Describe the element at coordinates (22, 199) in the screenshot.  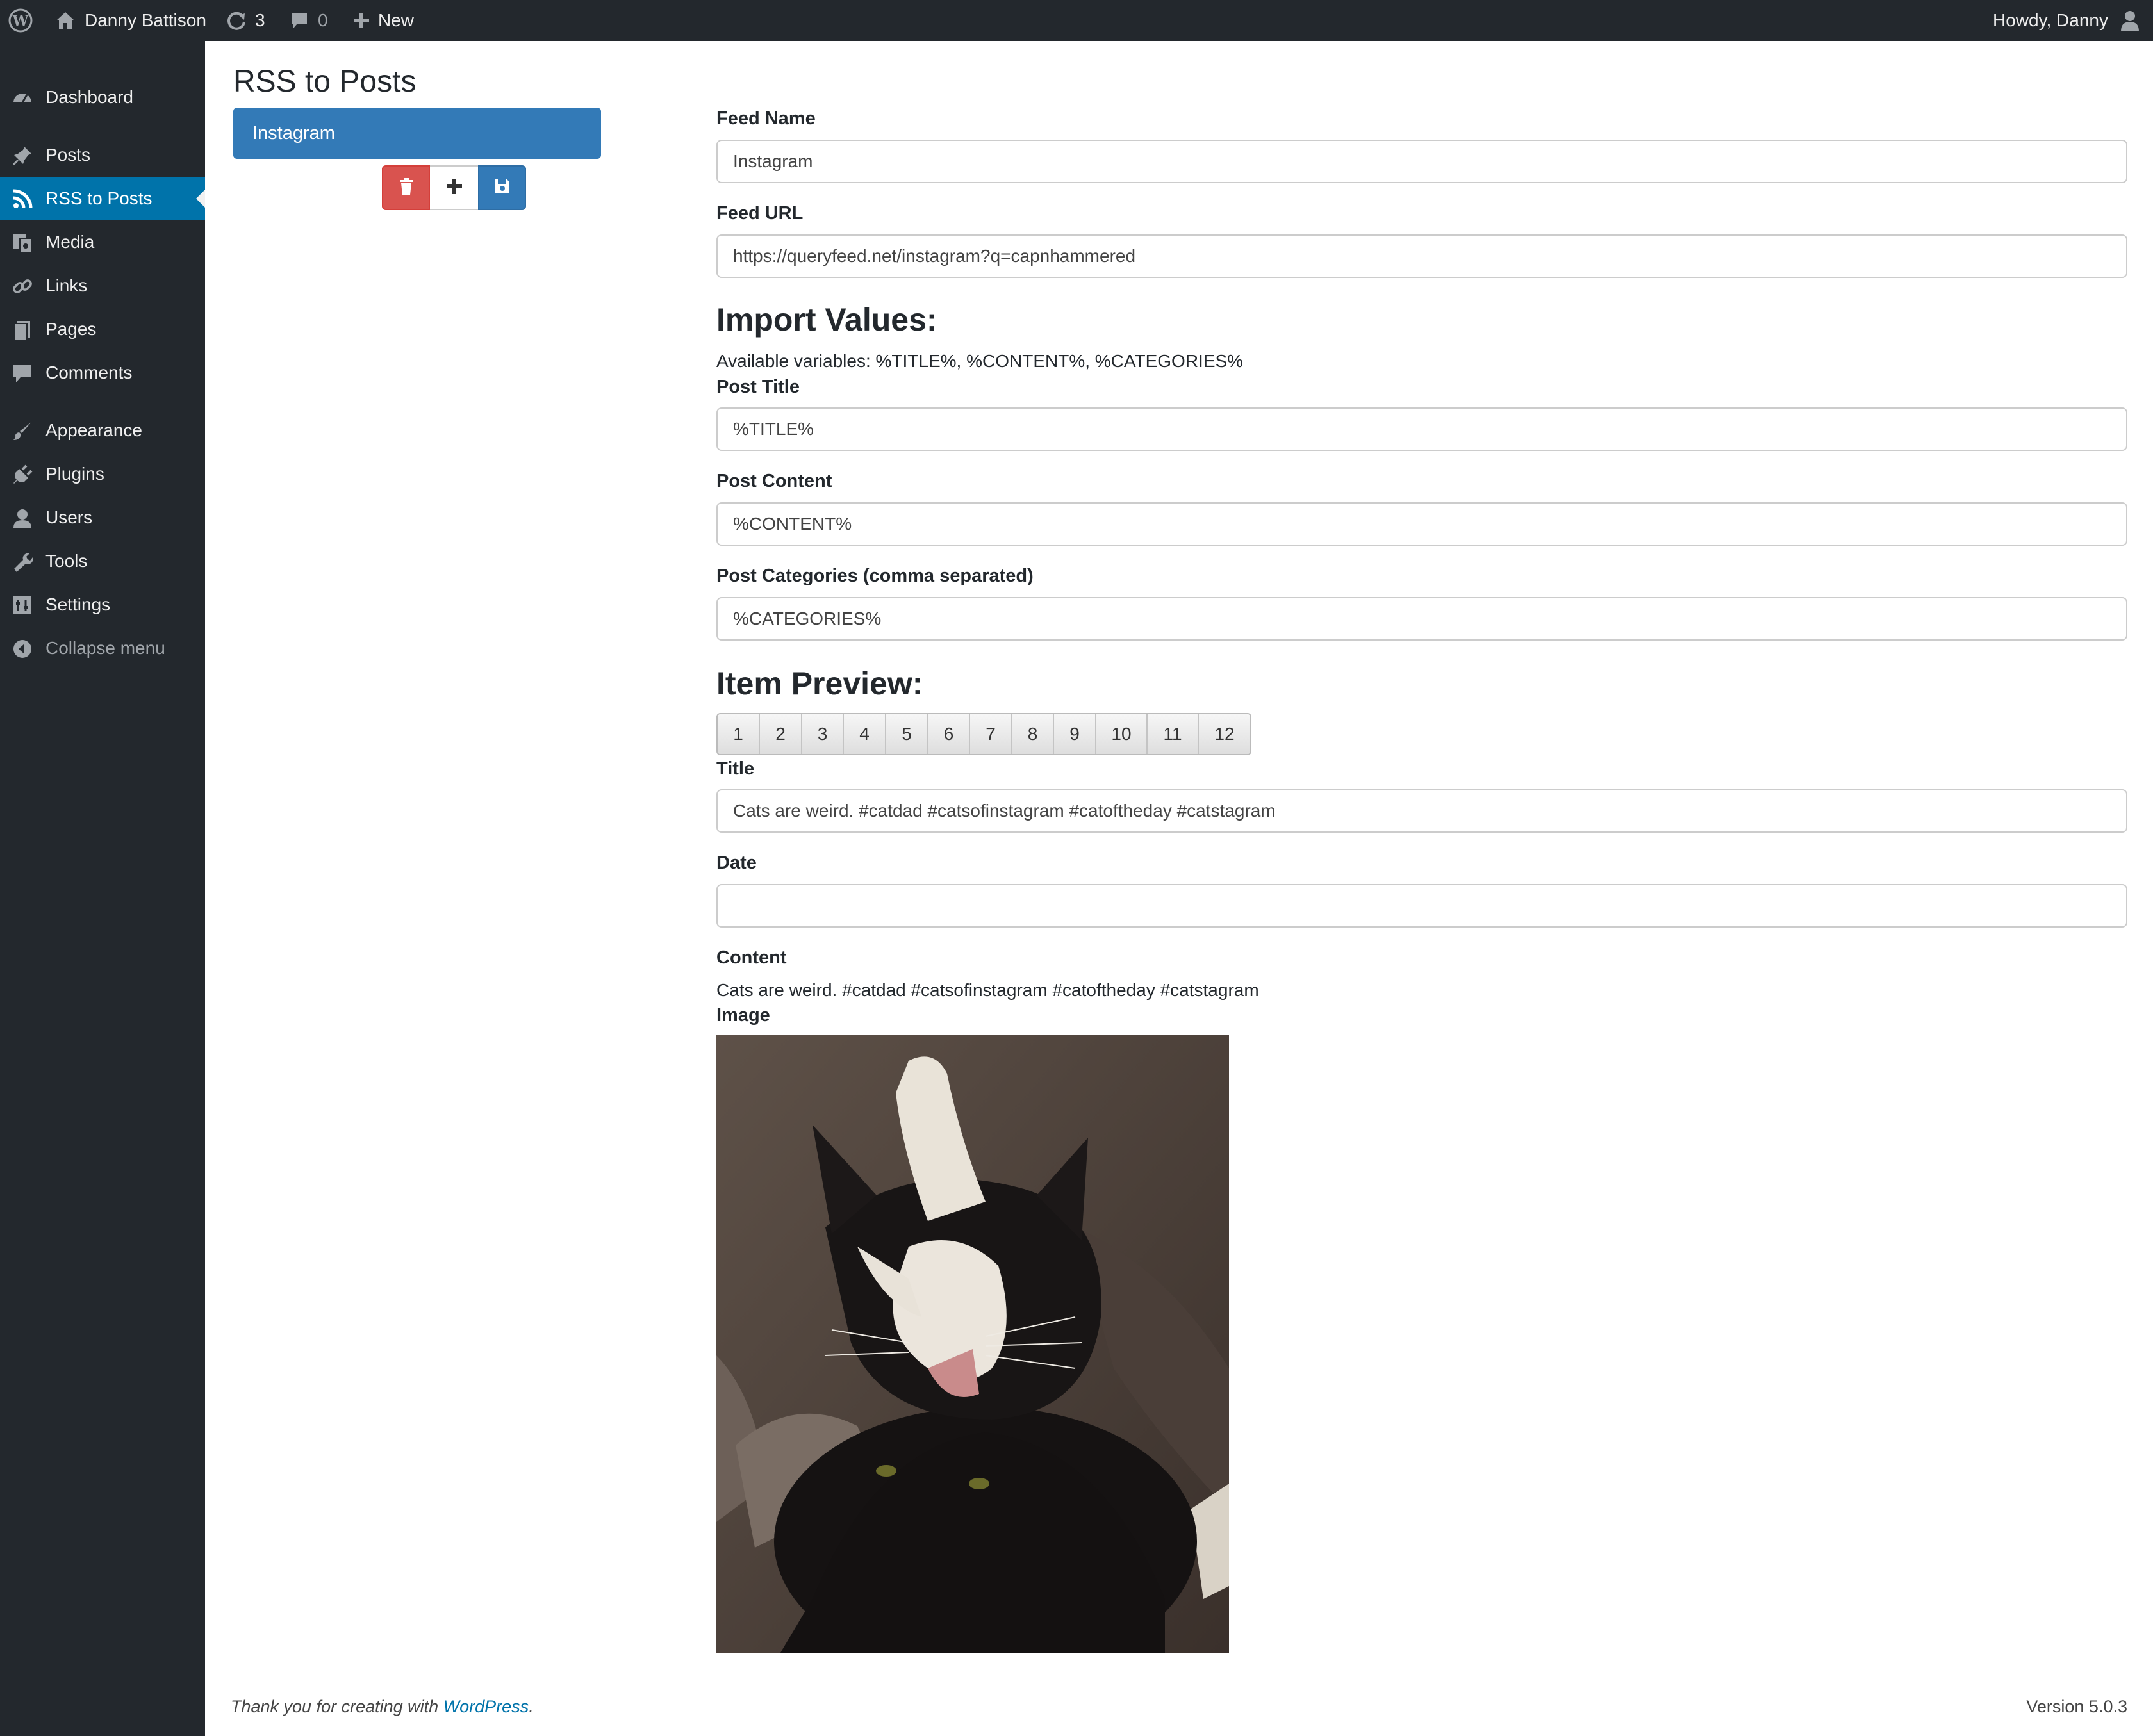
I see `rss-icon` at that location.